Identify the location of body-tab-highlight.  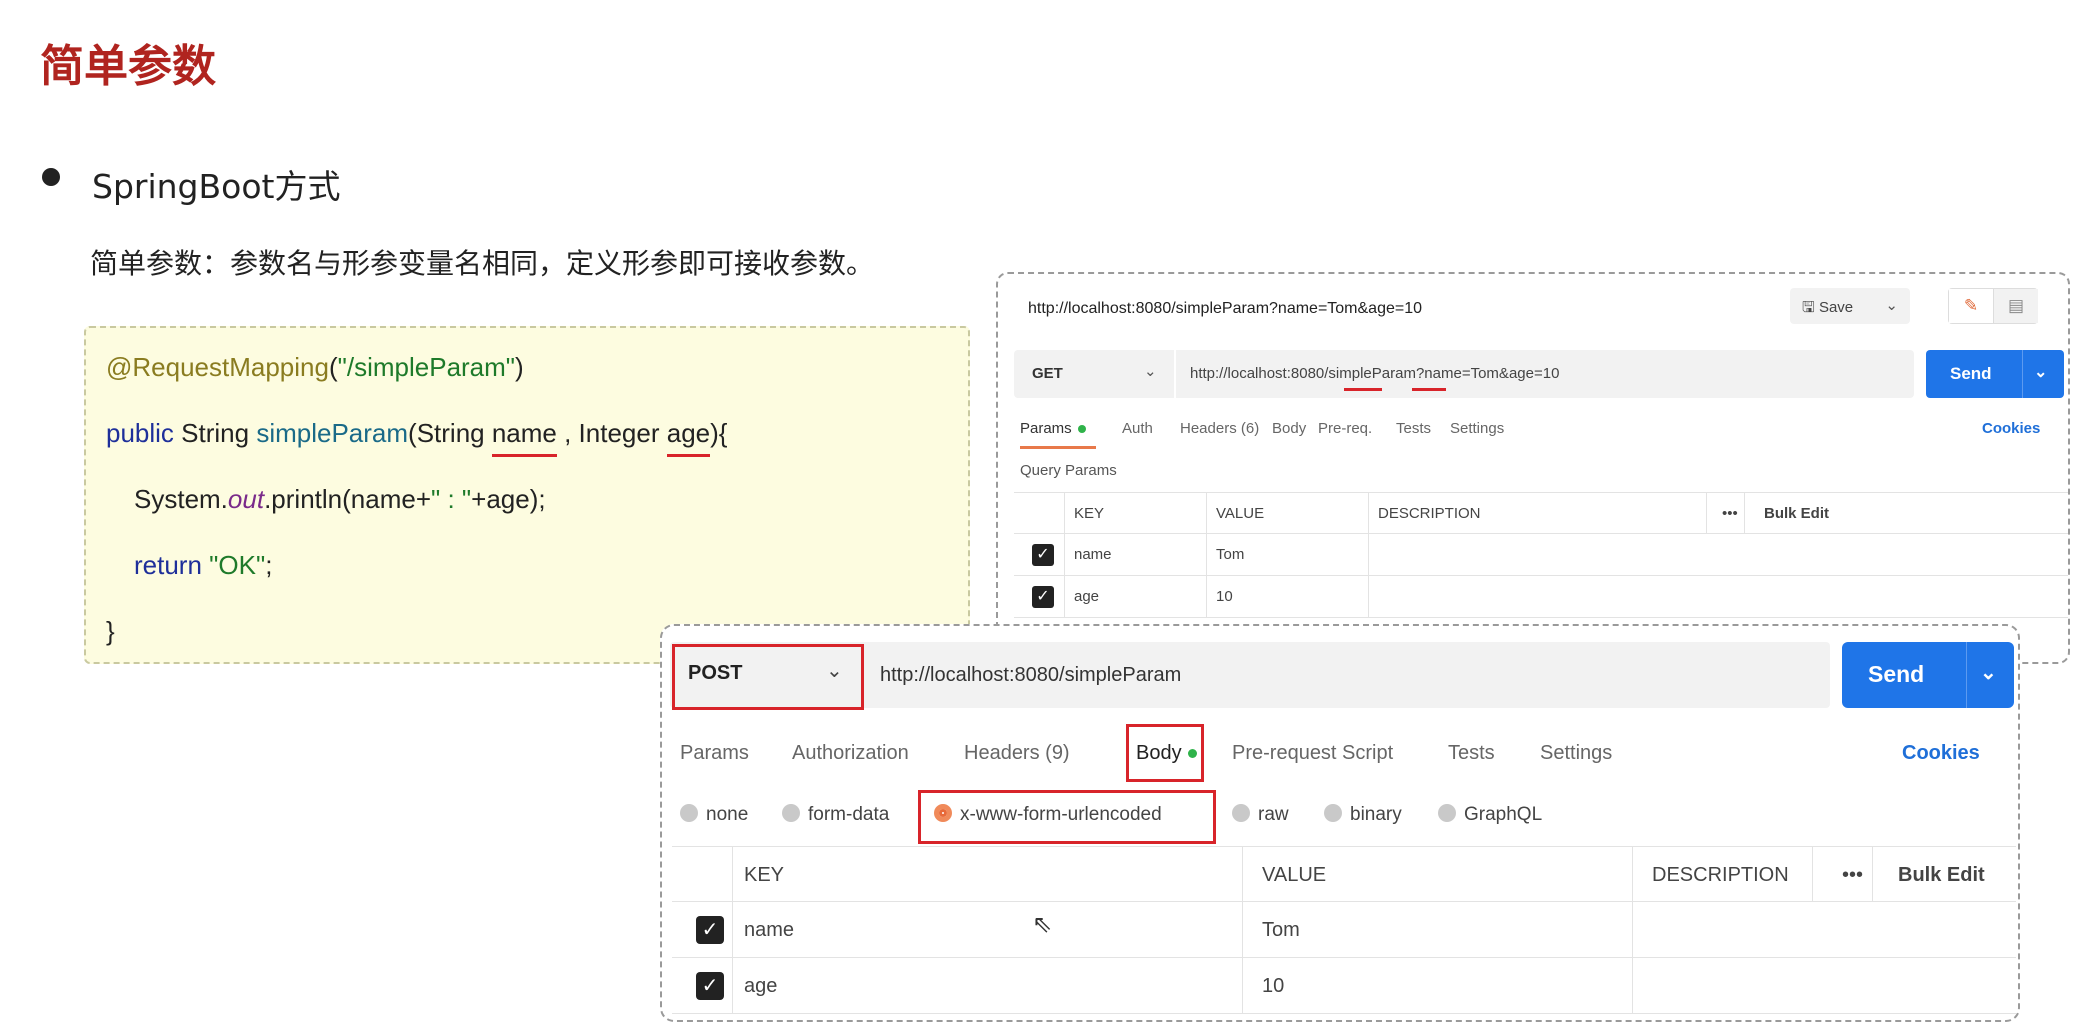
(1165, 753).